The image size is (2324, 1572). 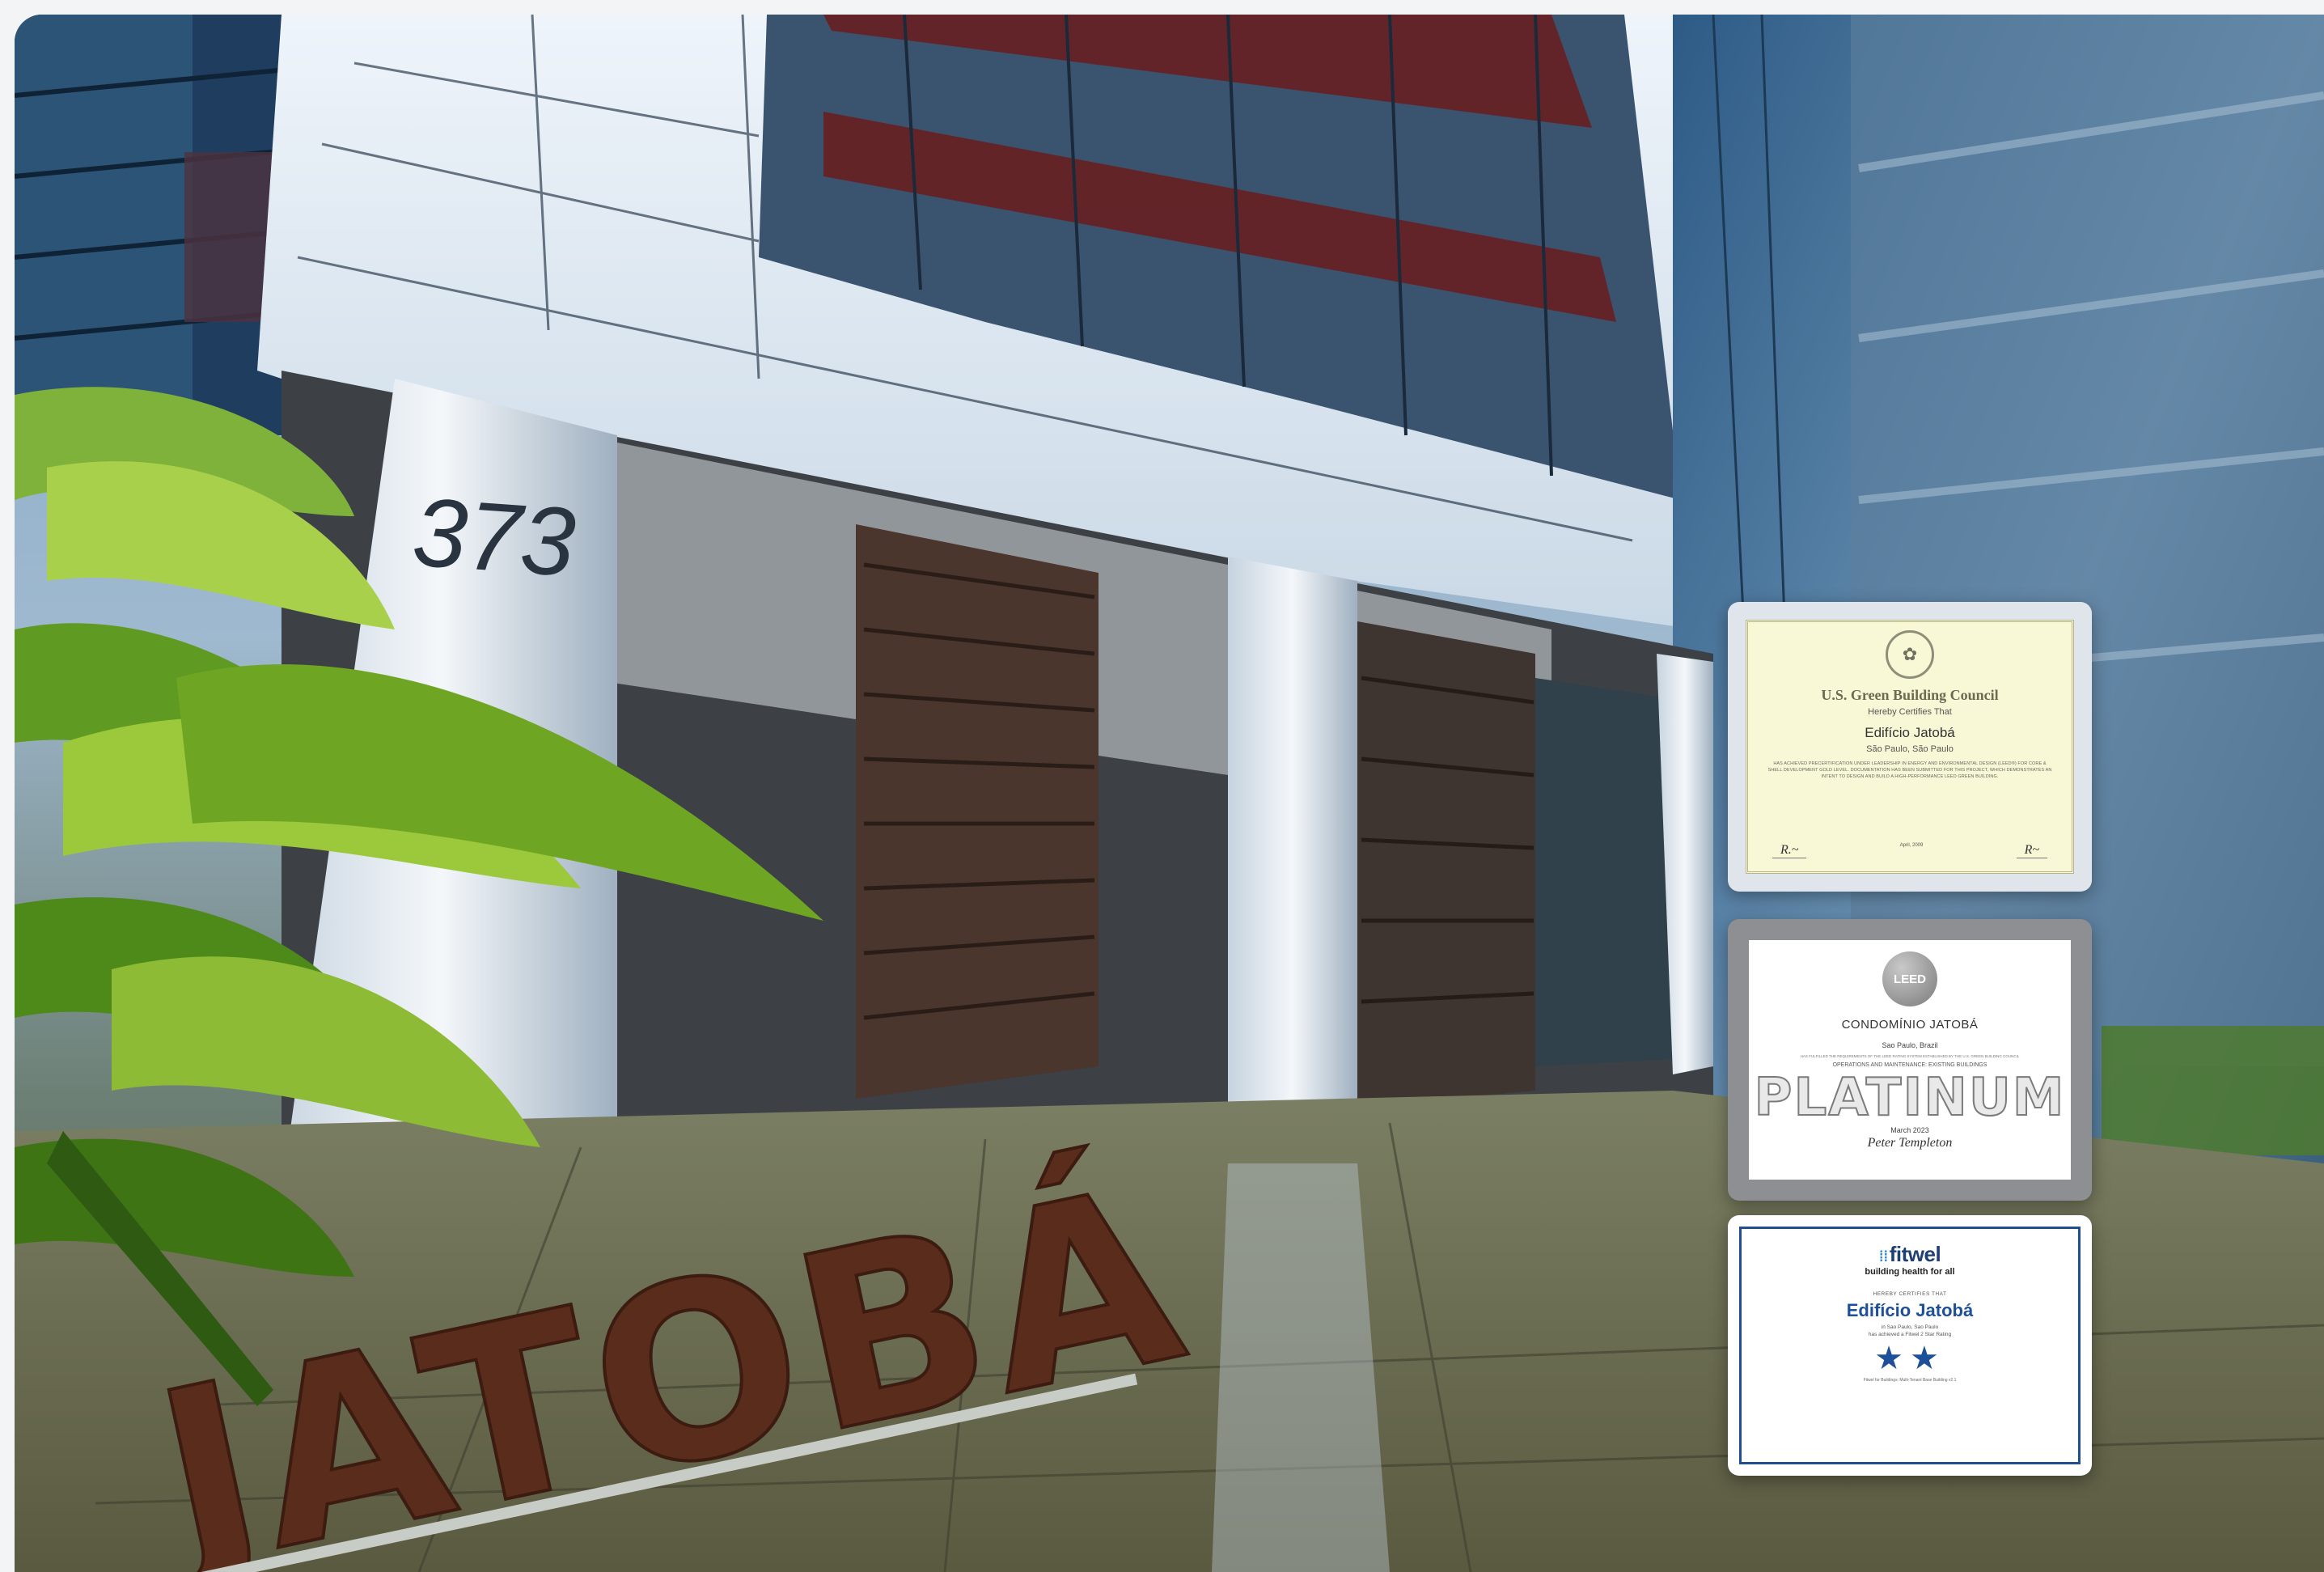 I want to click on usgbc-location: São Paulo, São Paulo, so click(x=1910, y=749).